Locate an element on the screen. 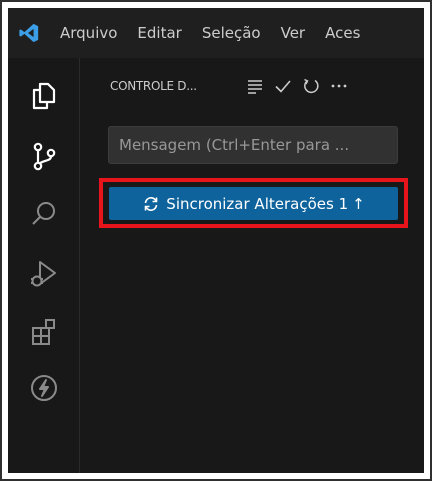 This screenshot has width=432, height=481. list-view-icon is located at coordinates (255, 86).